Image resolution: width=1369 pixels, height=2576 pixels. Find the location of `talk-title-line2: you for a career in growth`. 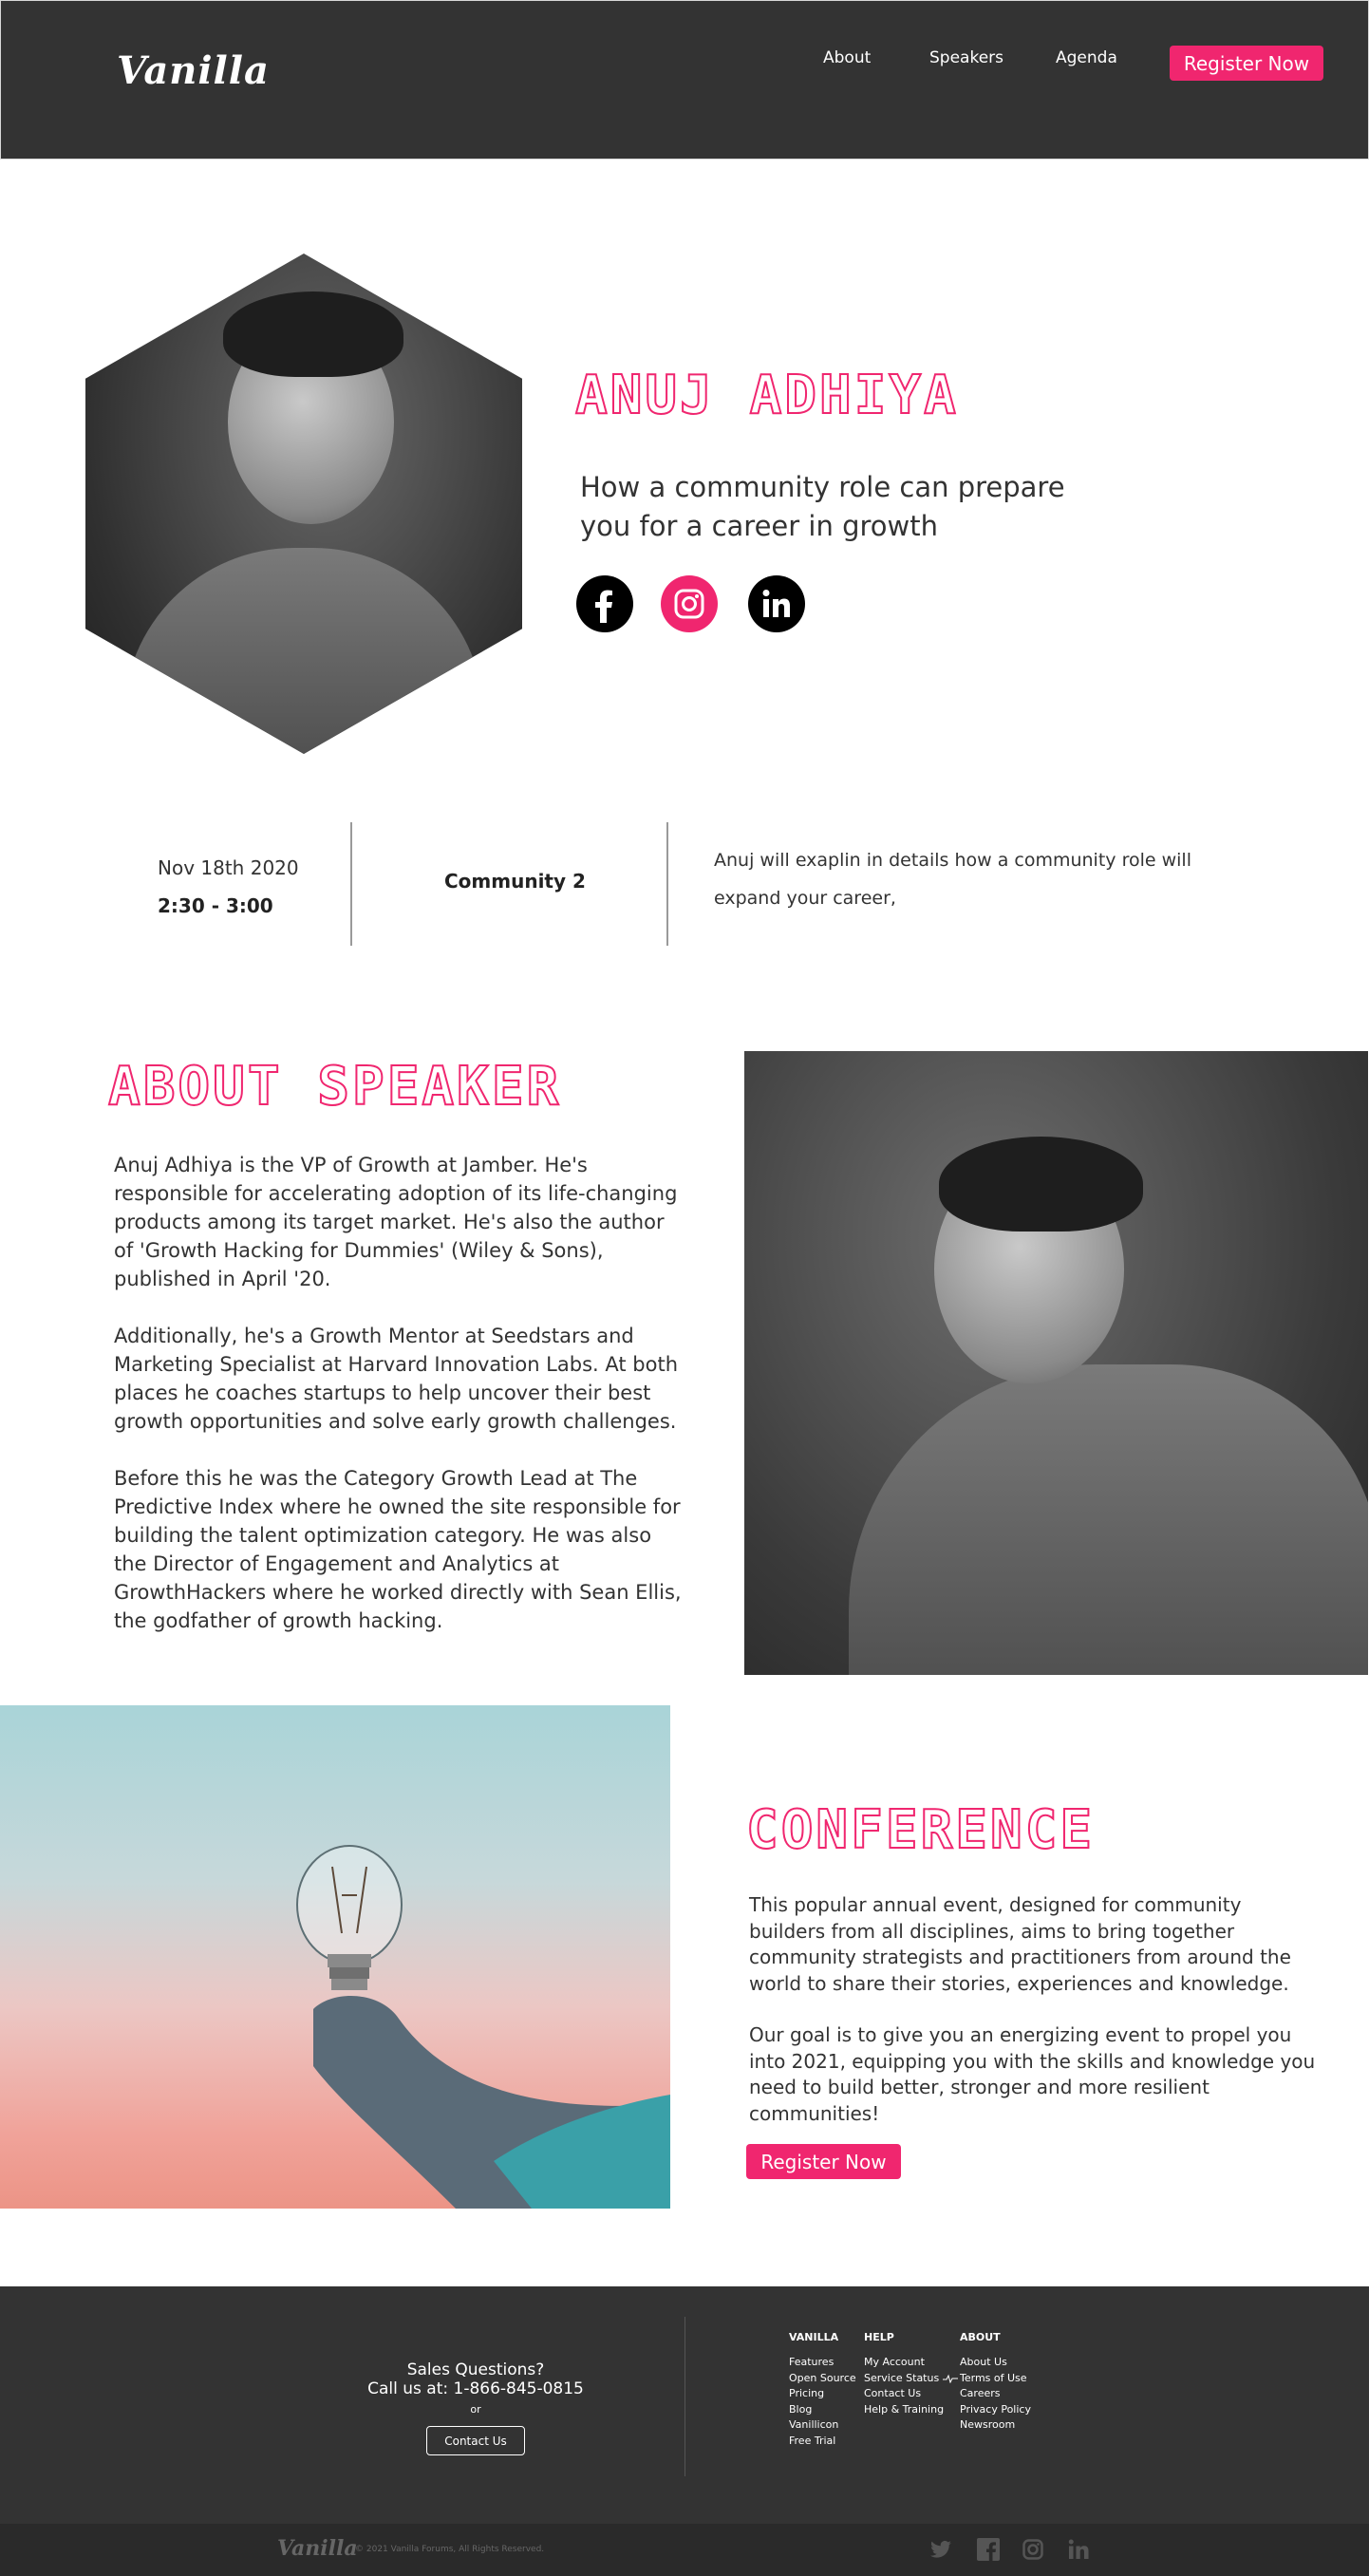

talk-title-line2: you for a career in growth is located at coordinates (759, 526).